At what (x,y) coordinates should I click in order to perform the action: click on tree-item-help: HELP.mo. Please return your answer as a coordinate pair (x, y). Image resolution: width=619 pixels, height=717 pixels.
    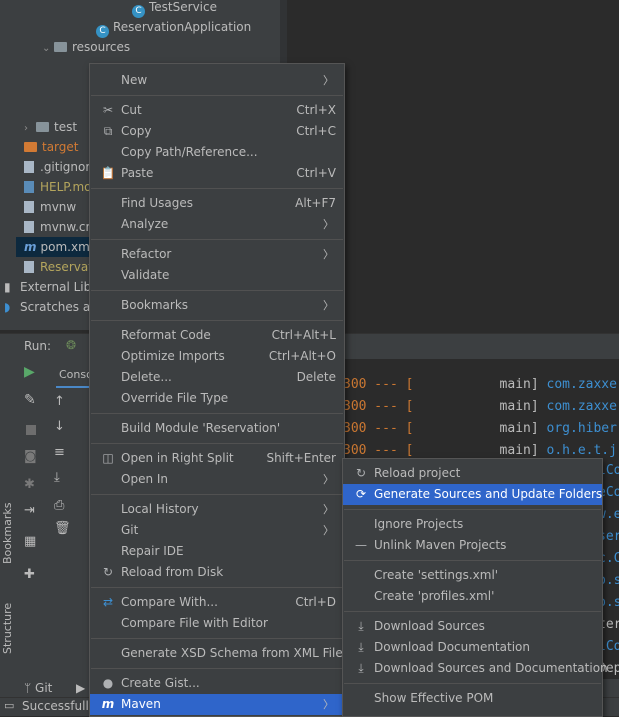
    Looking at the image, I should click on (58, 187).